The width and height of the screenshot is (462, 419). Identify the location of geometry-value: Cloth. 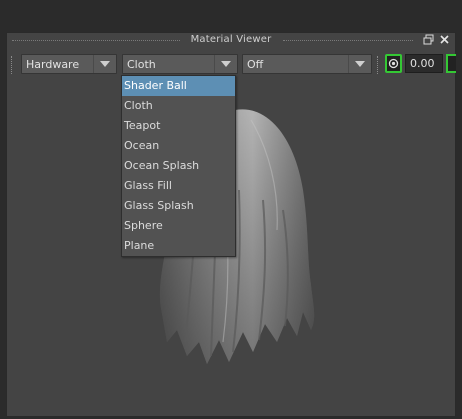
(141, 64).